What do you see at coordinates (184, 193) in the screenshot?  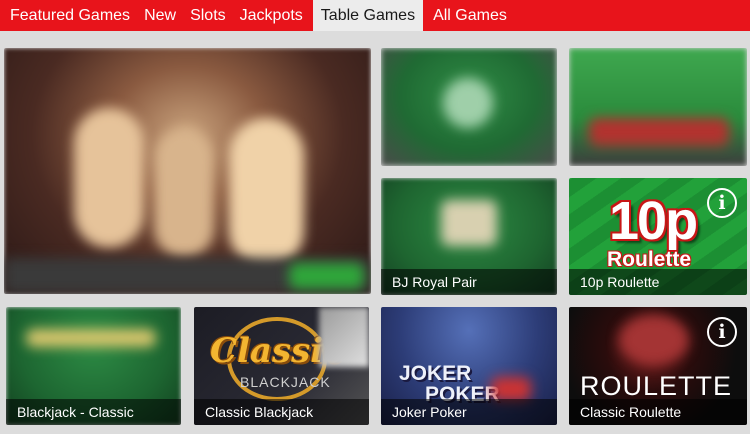 I see `dealer-figure-center` at bounding box center [184, 193].